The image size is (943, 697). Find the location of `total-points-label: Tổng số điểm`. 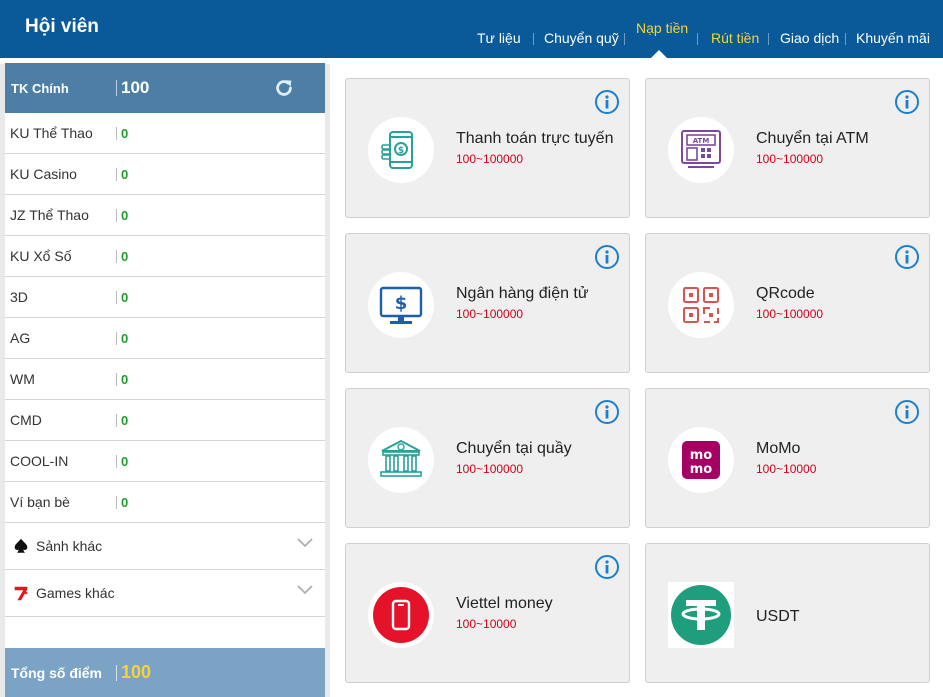

total-points-label: Tổng số điểm is located at coordinates (56, 673).